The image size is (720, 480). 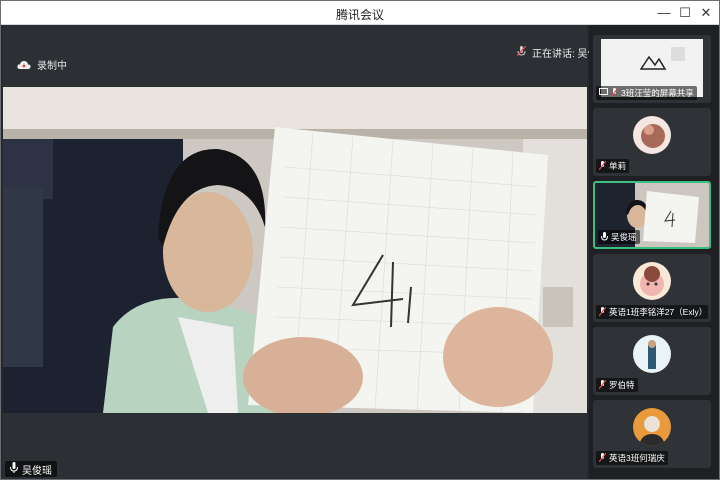 What do you see at coordinates (706, 13) in the screenshot?
I see `close-button: ✕` at bounding box center [706, 13].